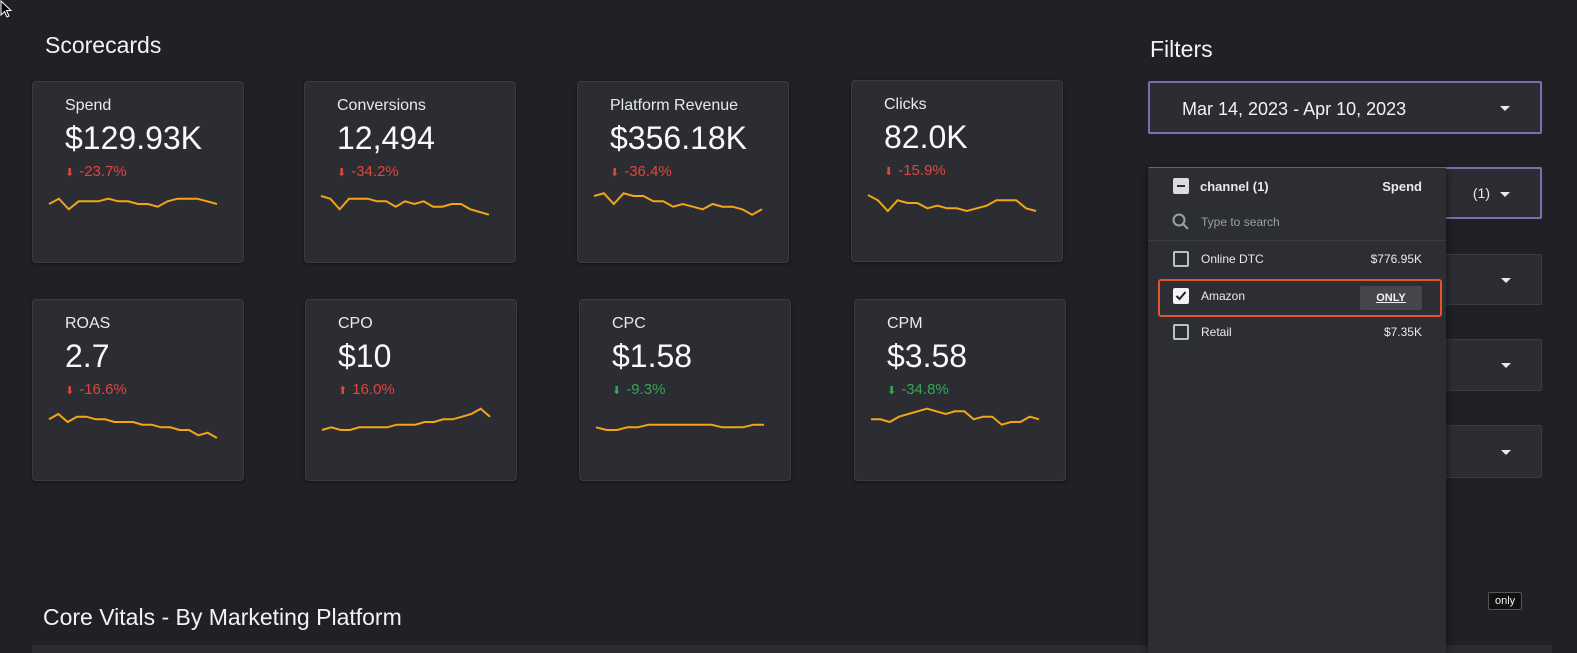  Describe the element at coordinates (1234, 186) in the screenshot. I see `dropdown-header-label: channel (1)` at that location.